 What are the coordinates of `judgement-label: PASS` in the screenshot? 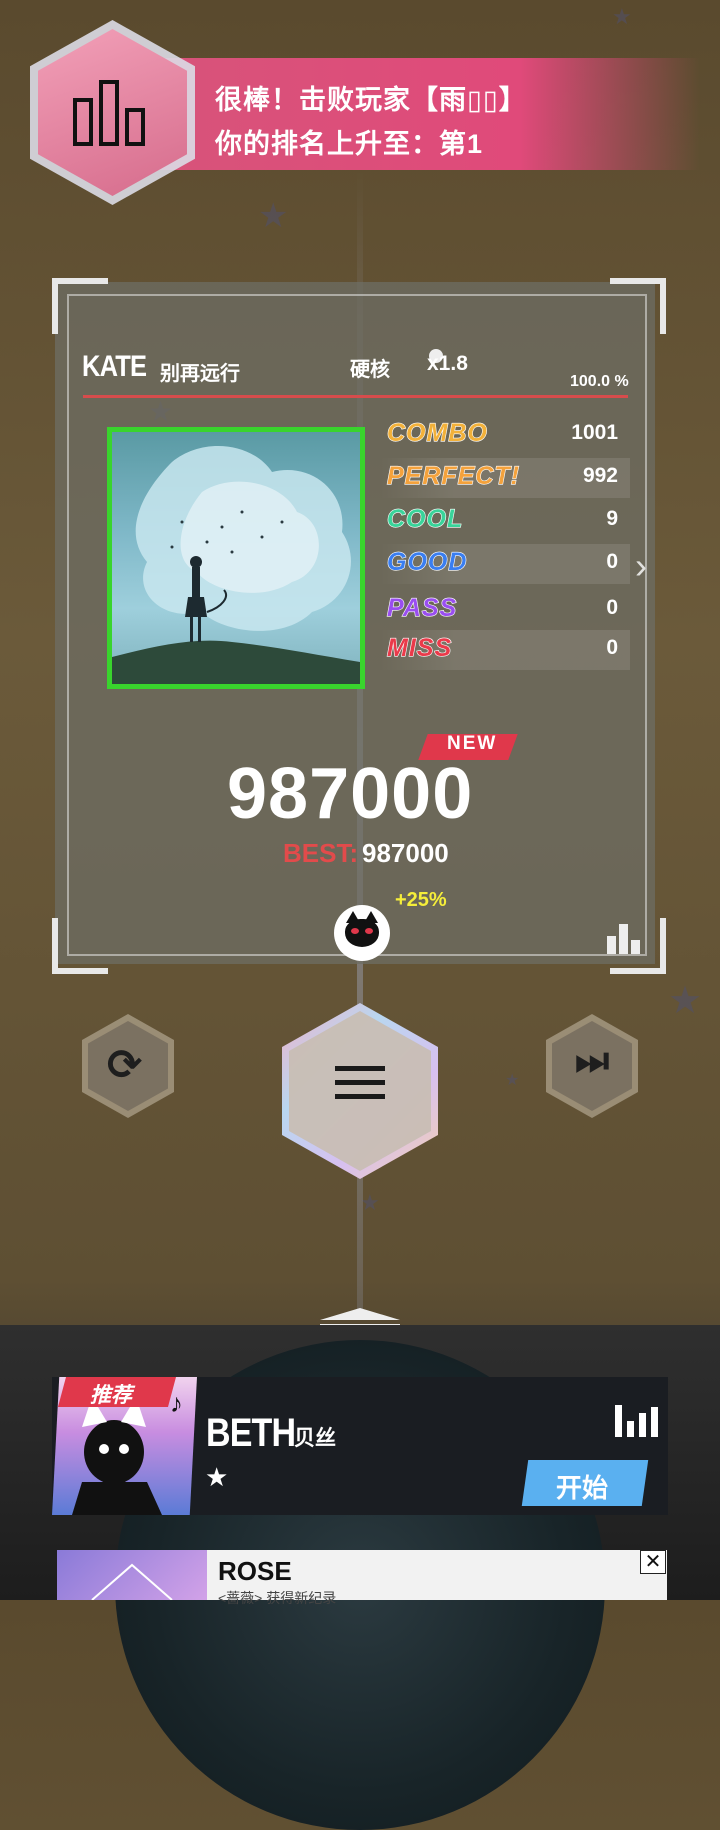 It's located at (422, 607).